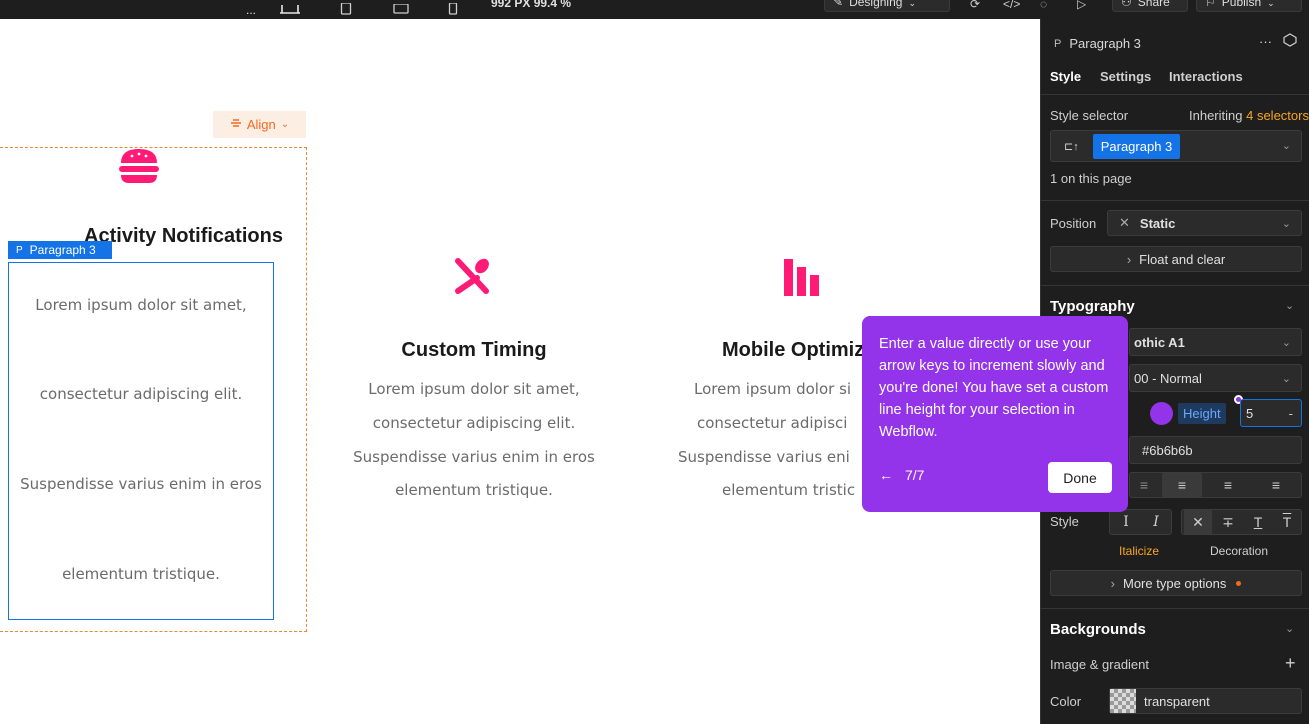  I want to click on selector-field: ⊏↑ Paragraph 3 ⌄, so click(1176, 146).